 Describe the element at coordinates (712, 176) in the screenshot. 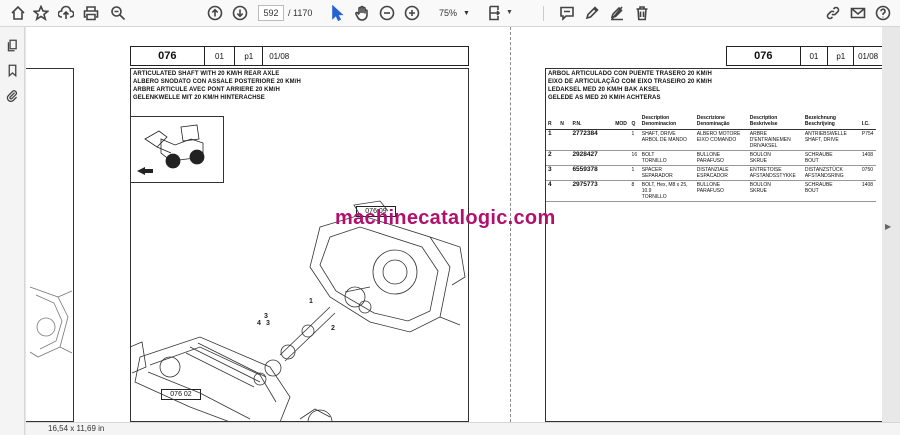

I see `desc-line: ESPACADOR` at that location.